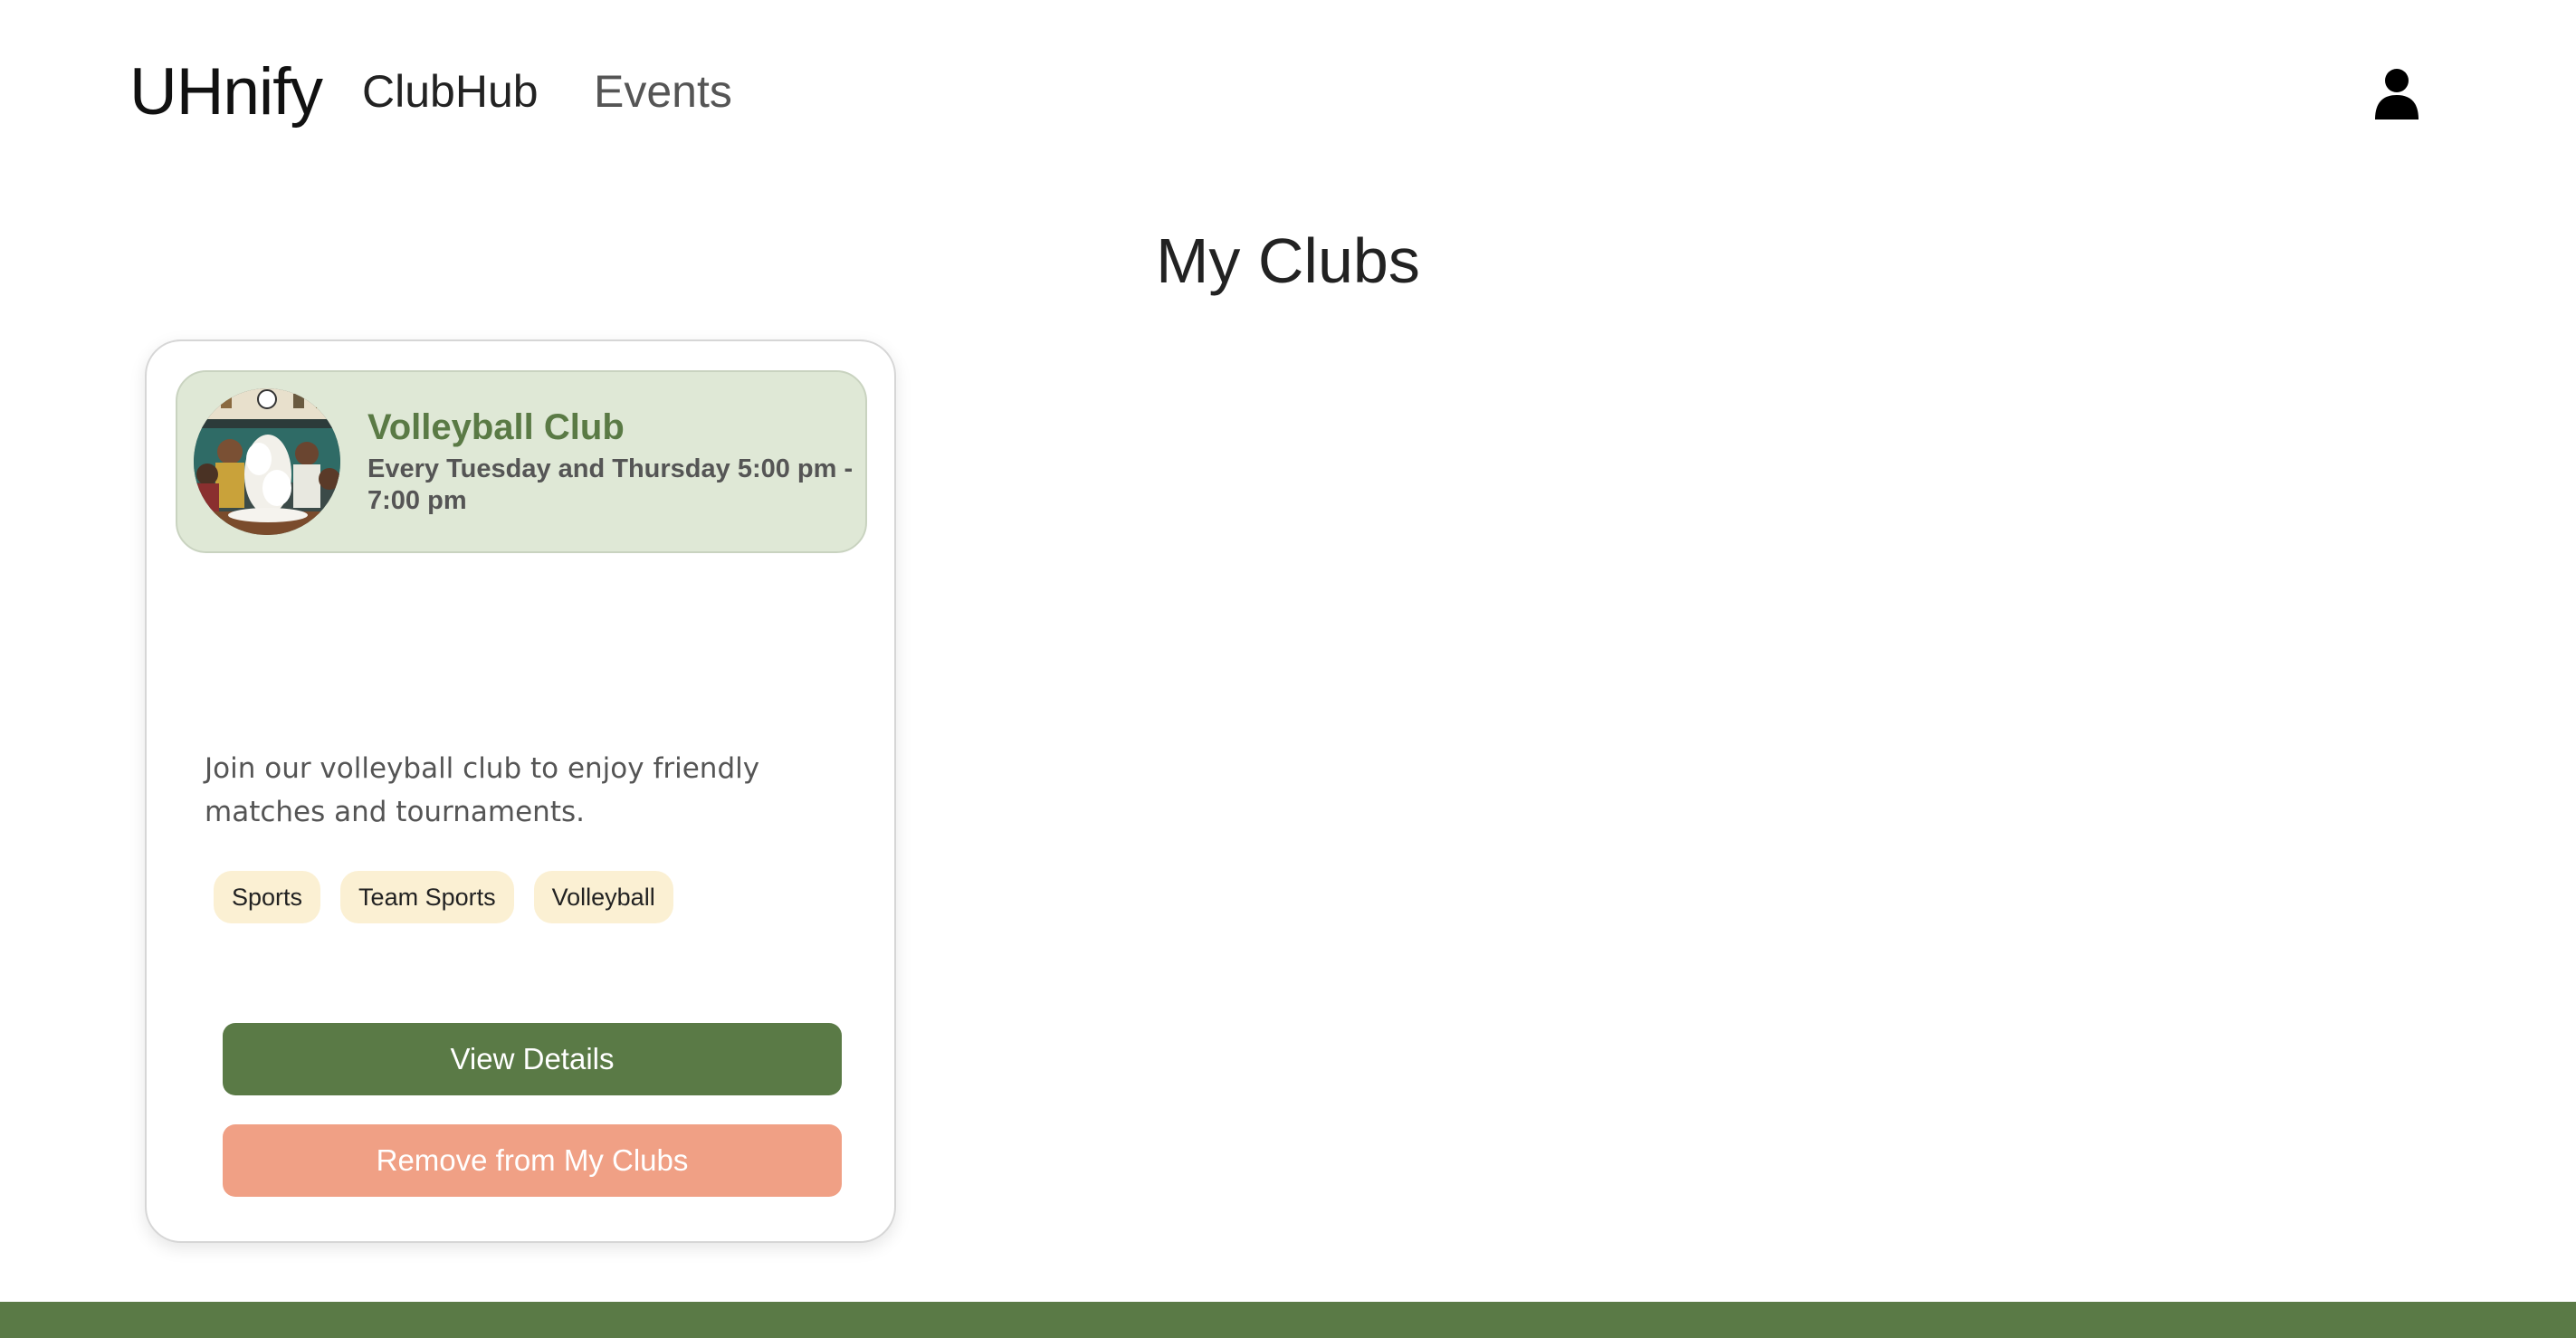 This screenshot has height=1338, width=2576. What do you see at coordinates (1288, 90) in the screenshot?
I see `top-navbar: UHnify ClubHub Events` at bounding box center [1288, 90].